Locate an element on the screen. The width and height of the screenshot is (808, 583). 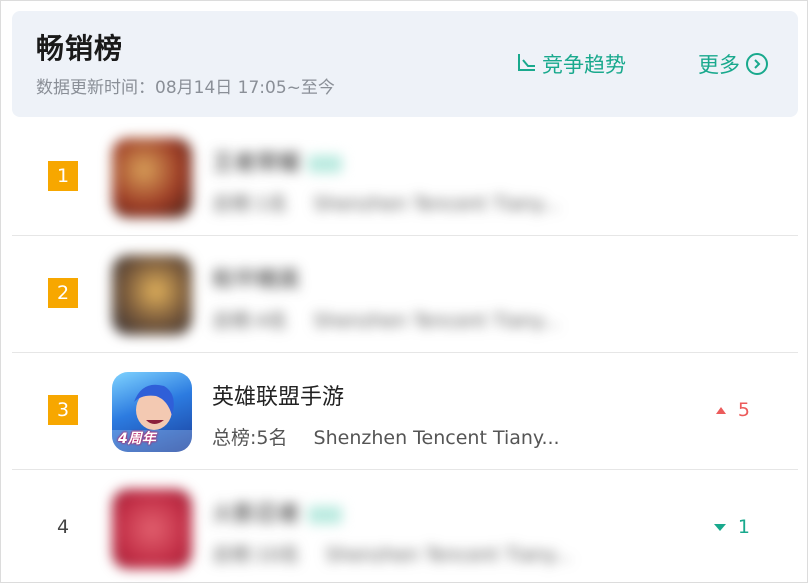
trend-chart-icon is located at coordinates (527, 64).